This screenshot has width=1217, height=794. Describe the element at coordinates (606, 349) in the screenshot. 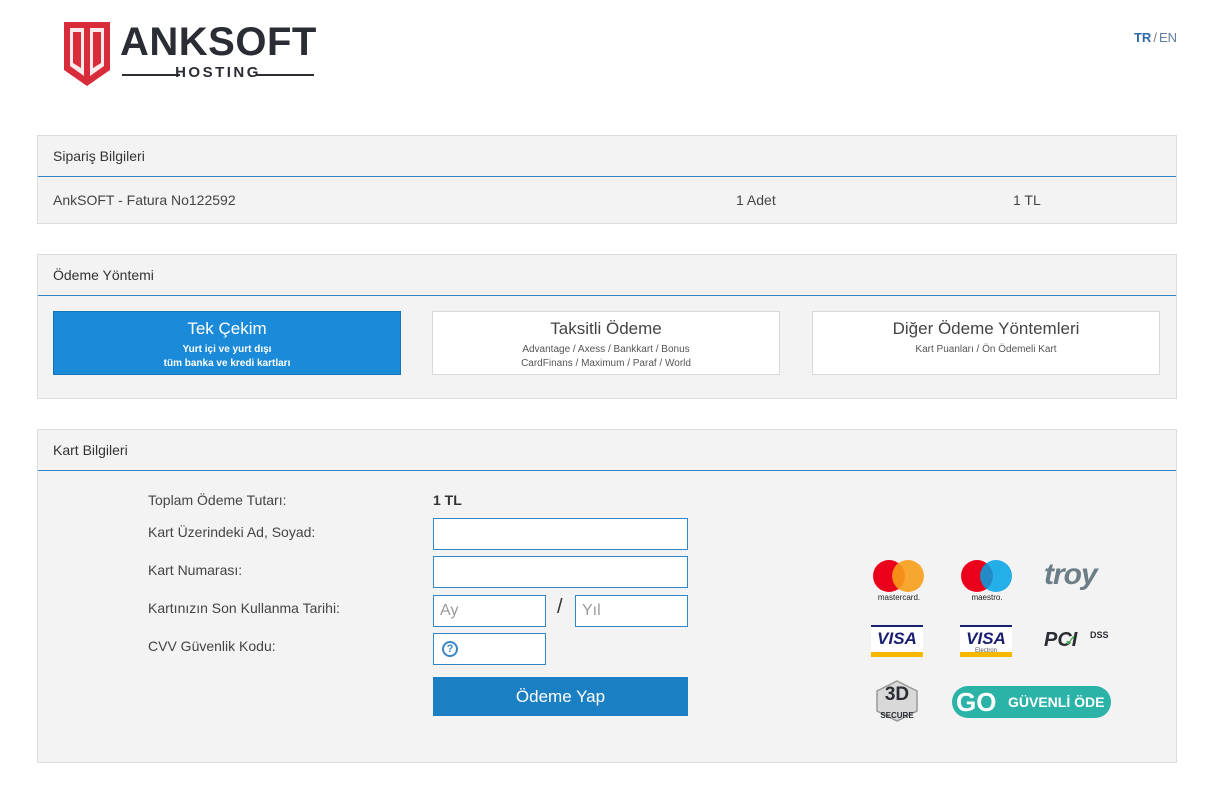

I see `method-desc-line1: Advantage / Axess / Bankkart / Bonus` at that location.